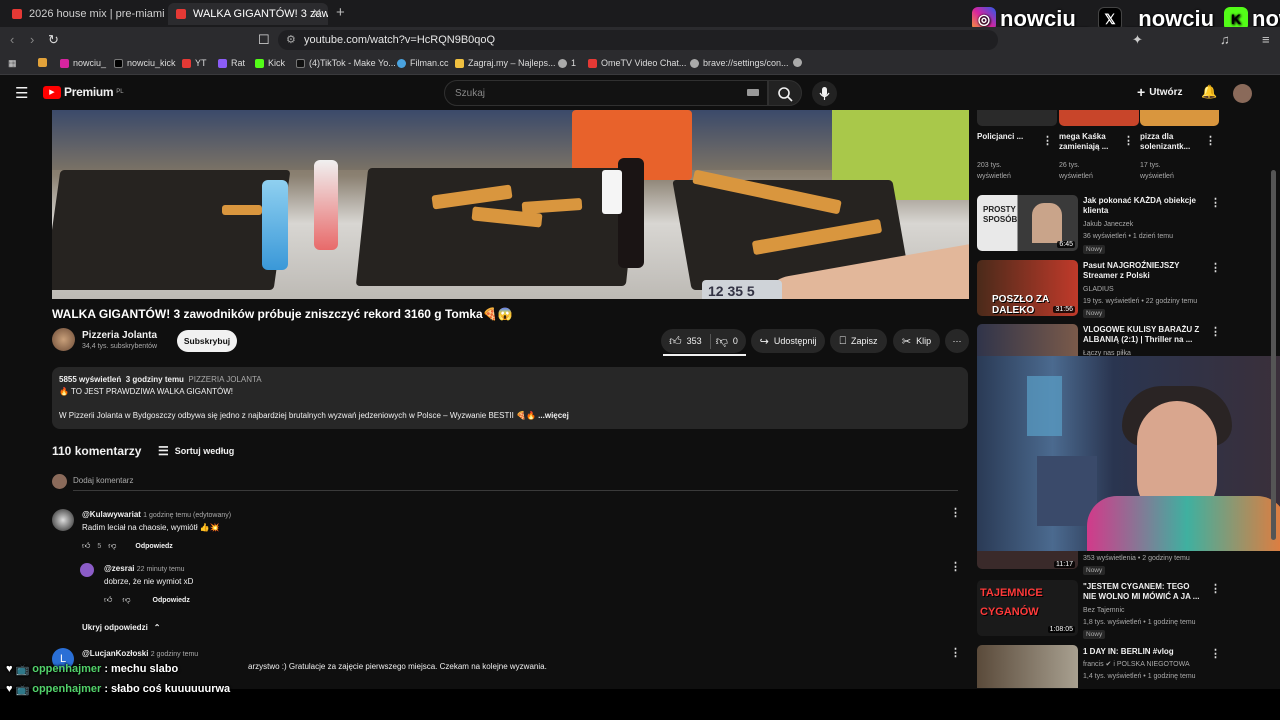  What do you see at coordinates (83, 92) in the screenshot?
I see `youtube-logo: ▶ Premium PL` at bounding box center [83, 92].